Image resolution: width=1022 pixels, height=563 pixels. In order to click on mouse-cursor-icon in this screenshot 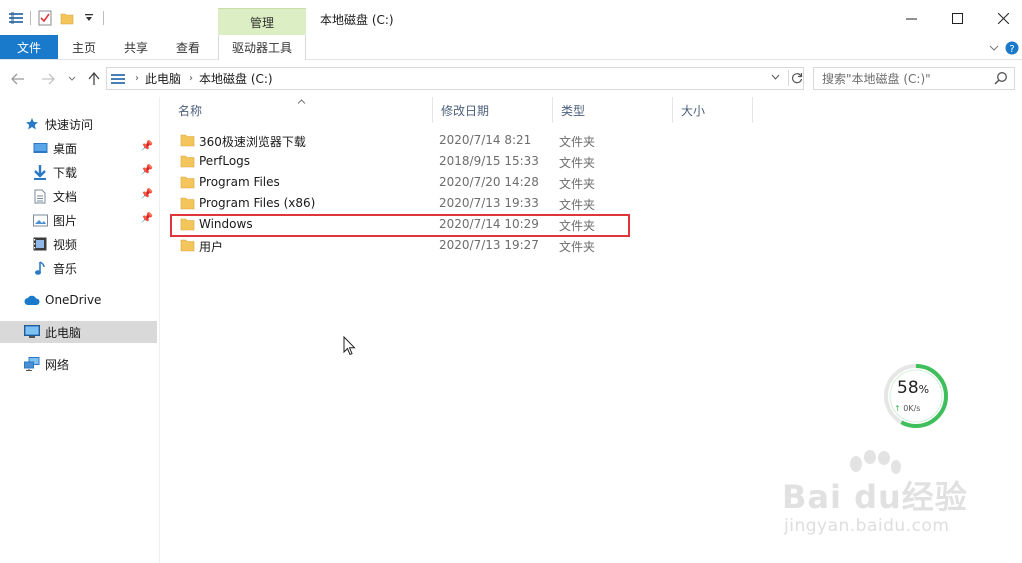, I will do `click(349, 347)`.